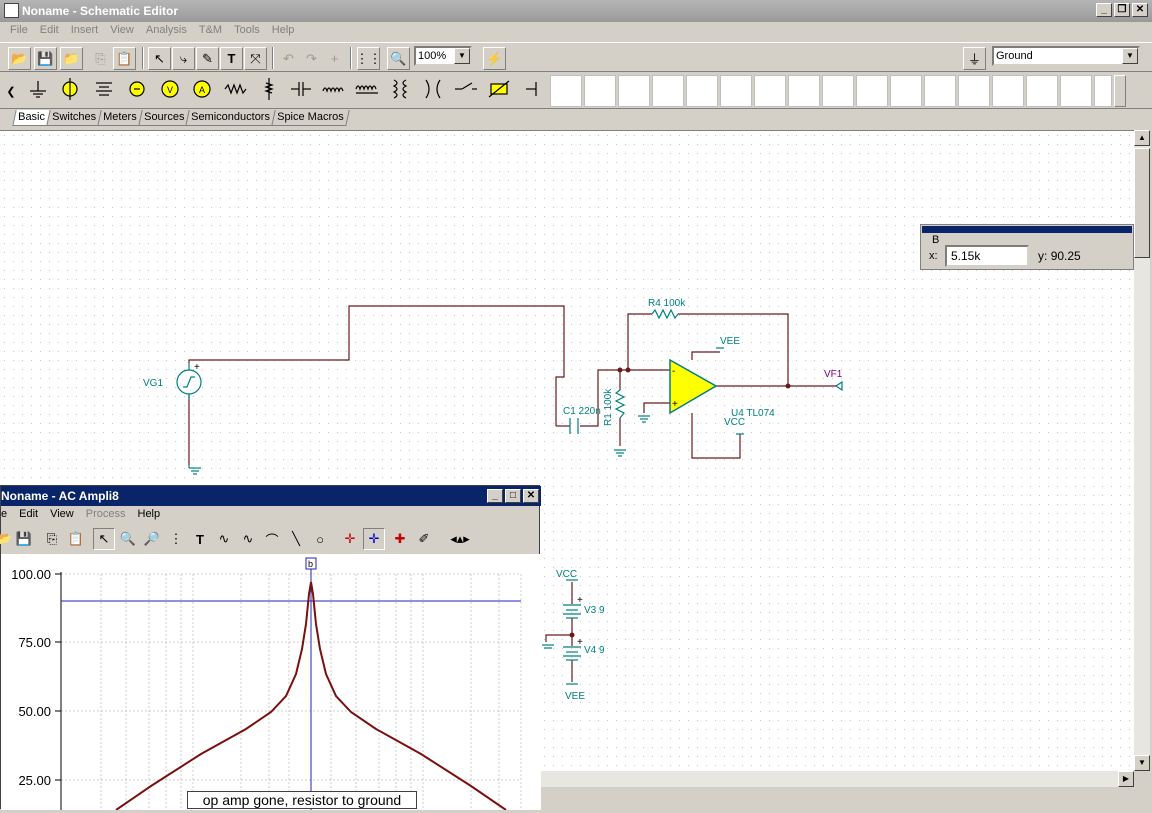  What do you see at coordinates (49, 31) in the screenshot?
I see `menu-edit: Edit` at bounding box center [49, 31].